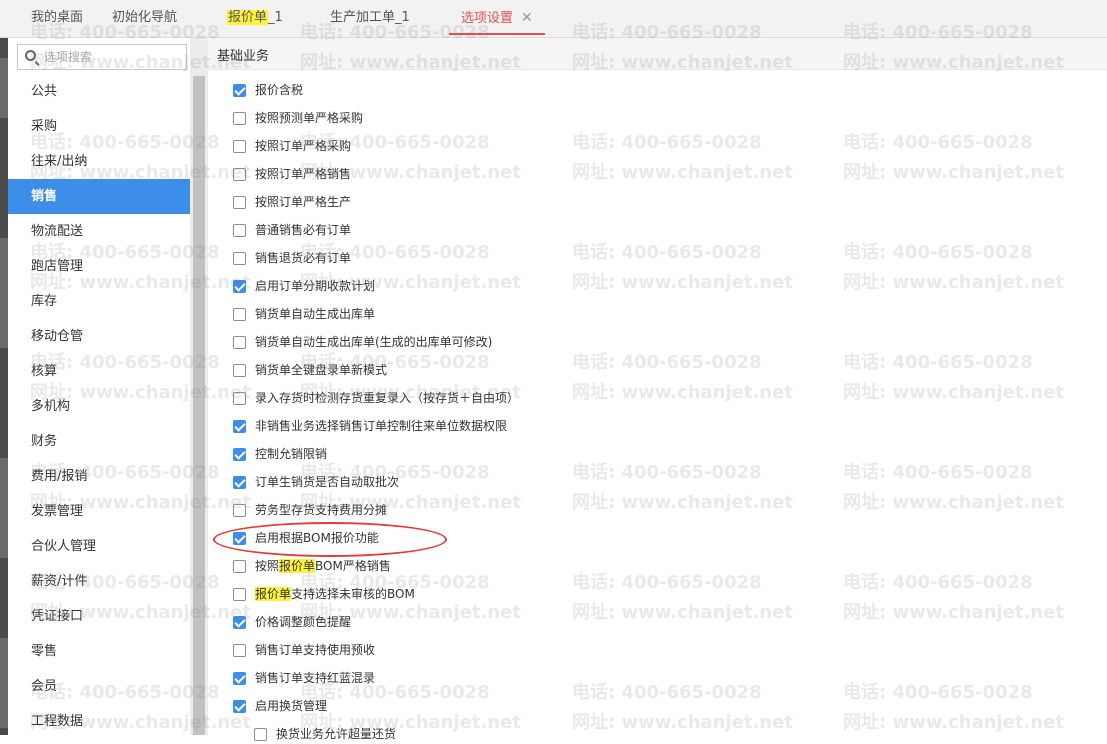 This screenshot has width=1107, height=744. I want to click on sidebar-item: 合伙人管理, so click(99, 546).